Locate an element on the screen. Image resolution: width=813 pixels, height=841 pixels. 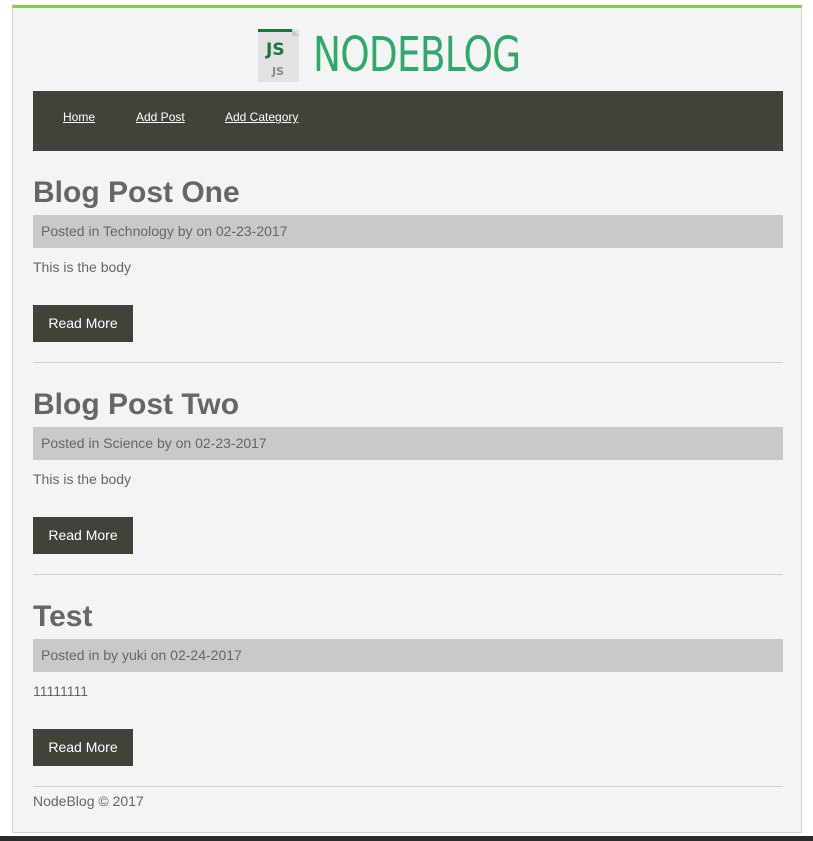
nav-add-category-link: Add Category is located at coordinates (261, 117).